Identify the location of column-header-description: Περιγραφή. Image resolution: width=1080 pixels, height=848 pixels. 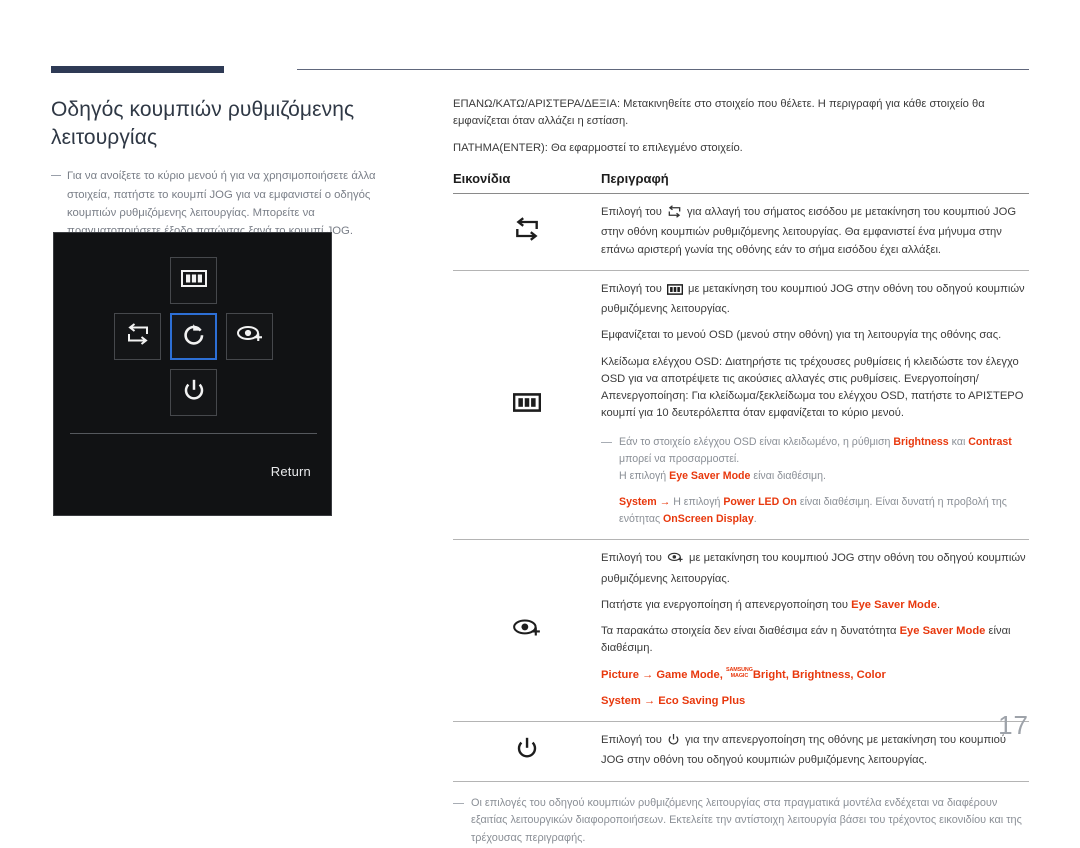
(635, 179).